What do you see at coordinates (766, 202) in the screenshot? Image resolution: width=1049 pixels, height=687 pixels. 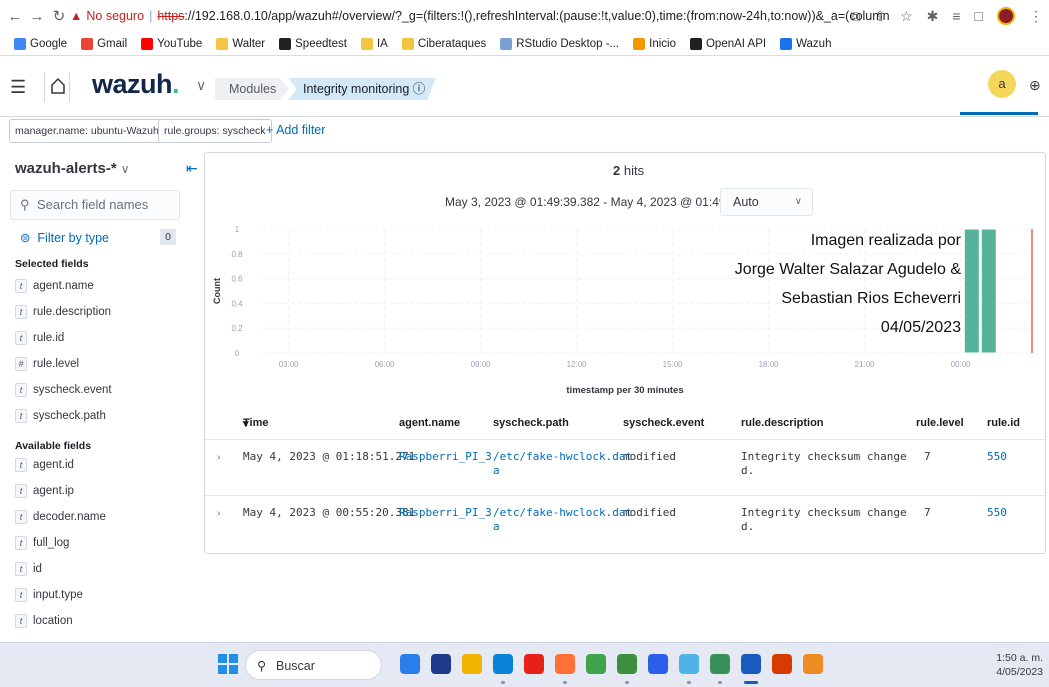 I see `interval-select: Auto ∨` at bounding box center [766, 202].